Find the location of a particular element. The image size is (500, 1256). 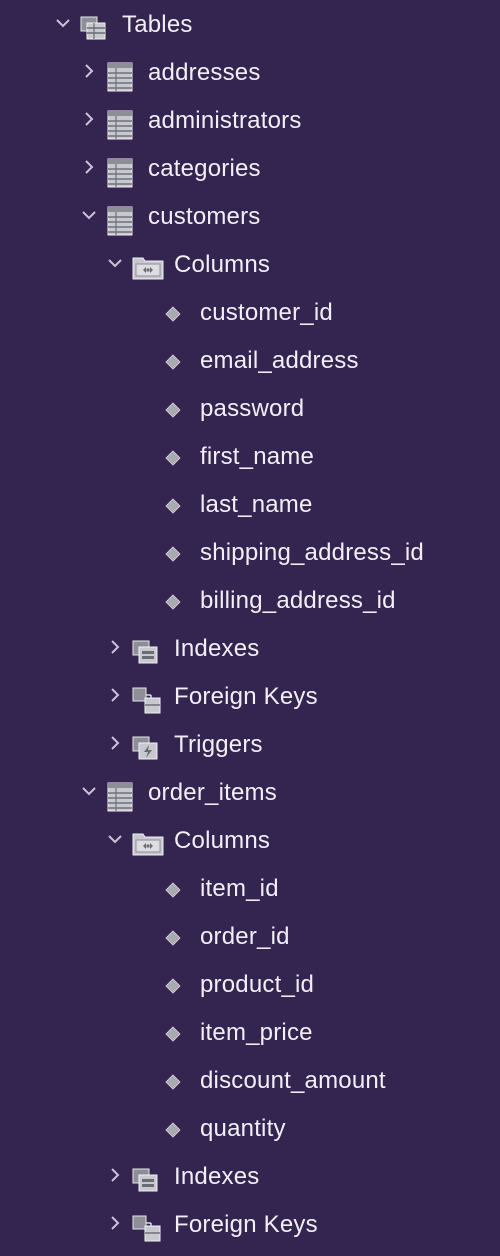

triggers-icon is located at coordinates (147, 748).